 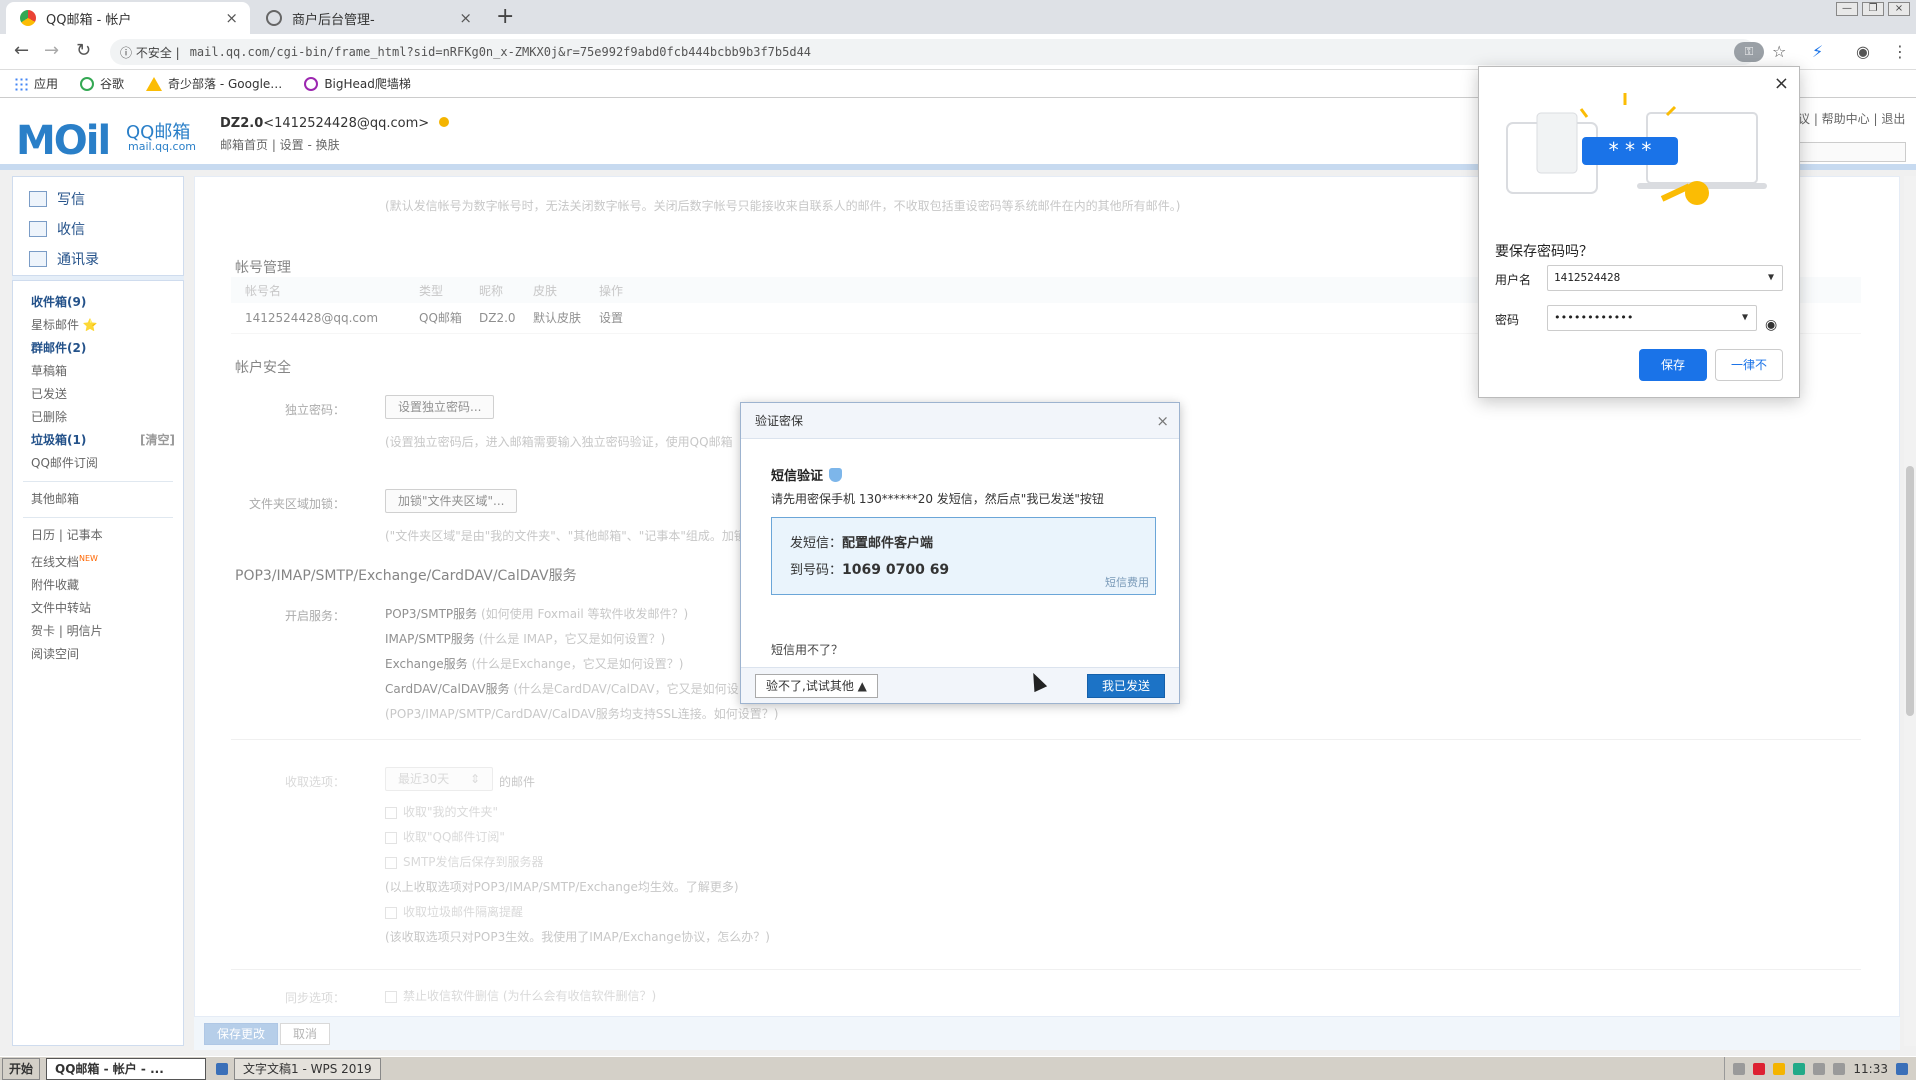 I want to click on try-other-method-button: 验不了,试试其他 ▲, so click(x=816, y=686).